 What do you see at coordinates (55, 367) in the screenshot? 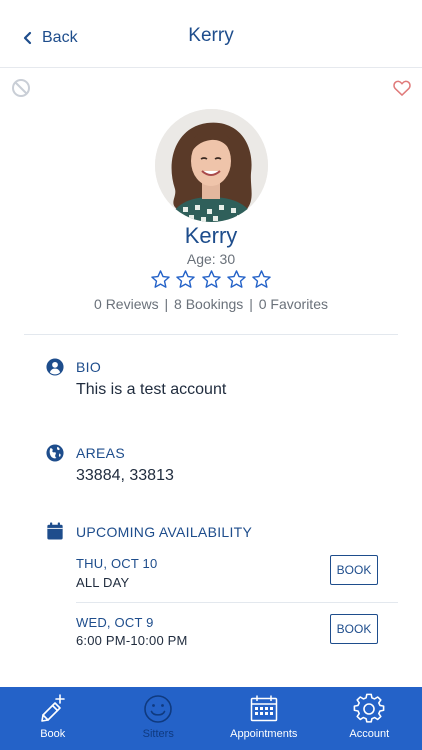
I see `user-circle-icon` at bounding box center [55, 367].